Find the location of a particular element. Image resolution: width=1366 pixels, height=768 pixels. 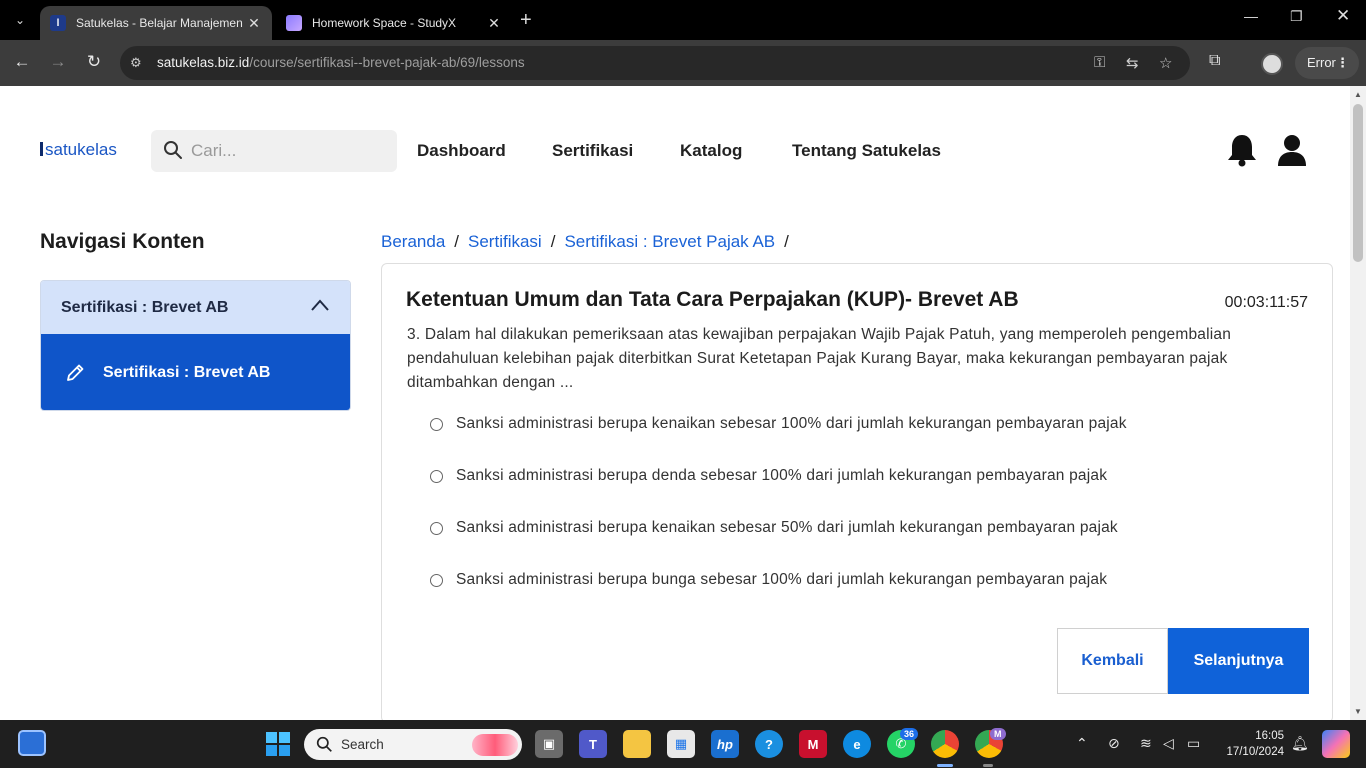

user-account-icon is located at coordinates (1292, 150).